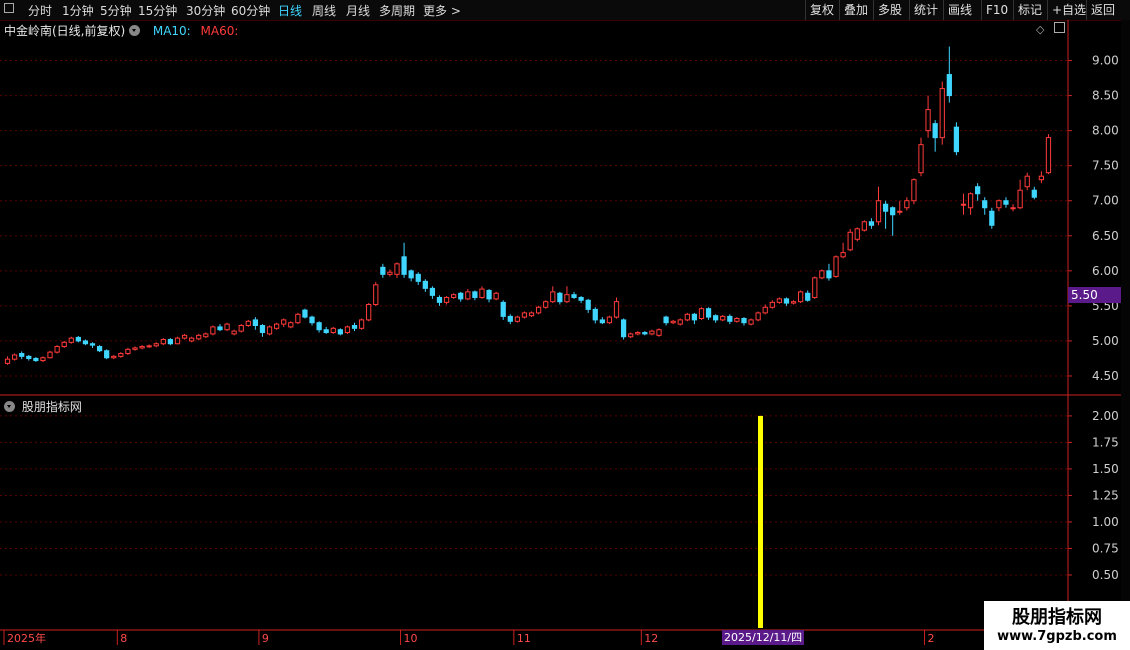 This screenshot has width=1130, height=650. What do you see at coordinates (925, 10) in the screenshot?
I see `statistics-button: 统计` at bounding box center [925, 10].